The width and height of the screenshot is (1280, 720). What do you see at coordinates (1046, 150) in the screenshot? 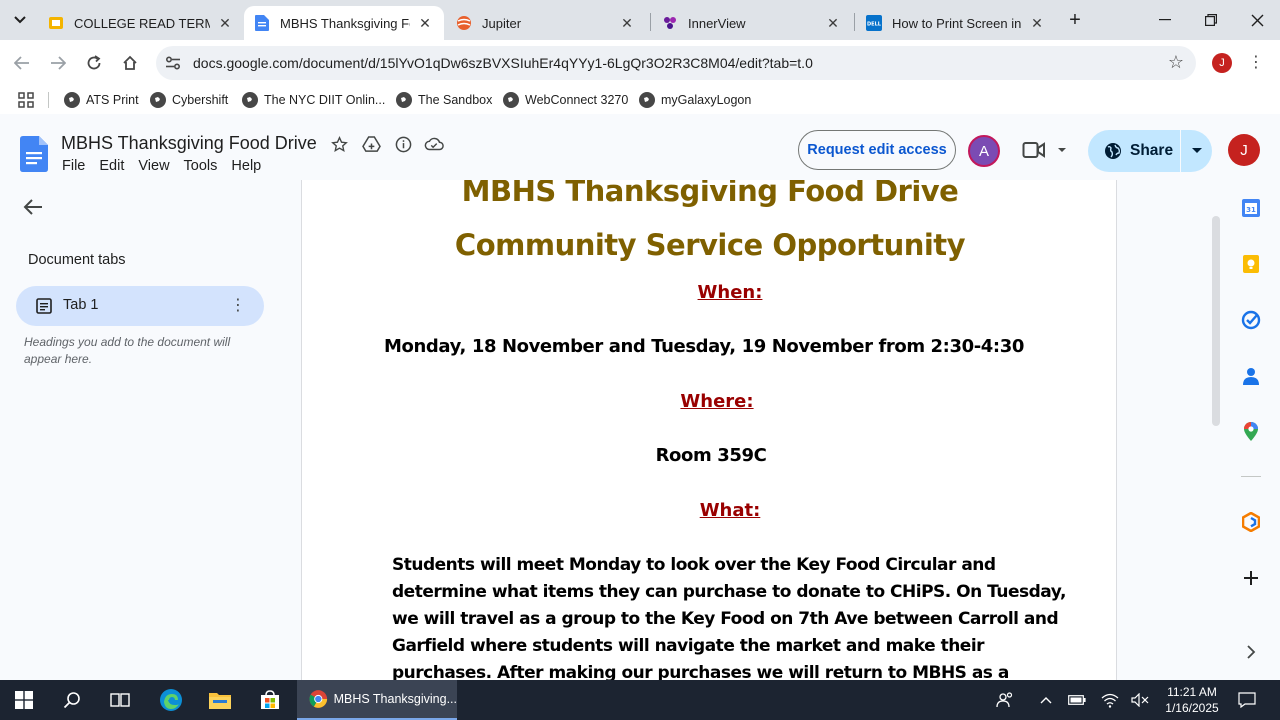
I see `meet-button` at bounding box center [1046, 150].